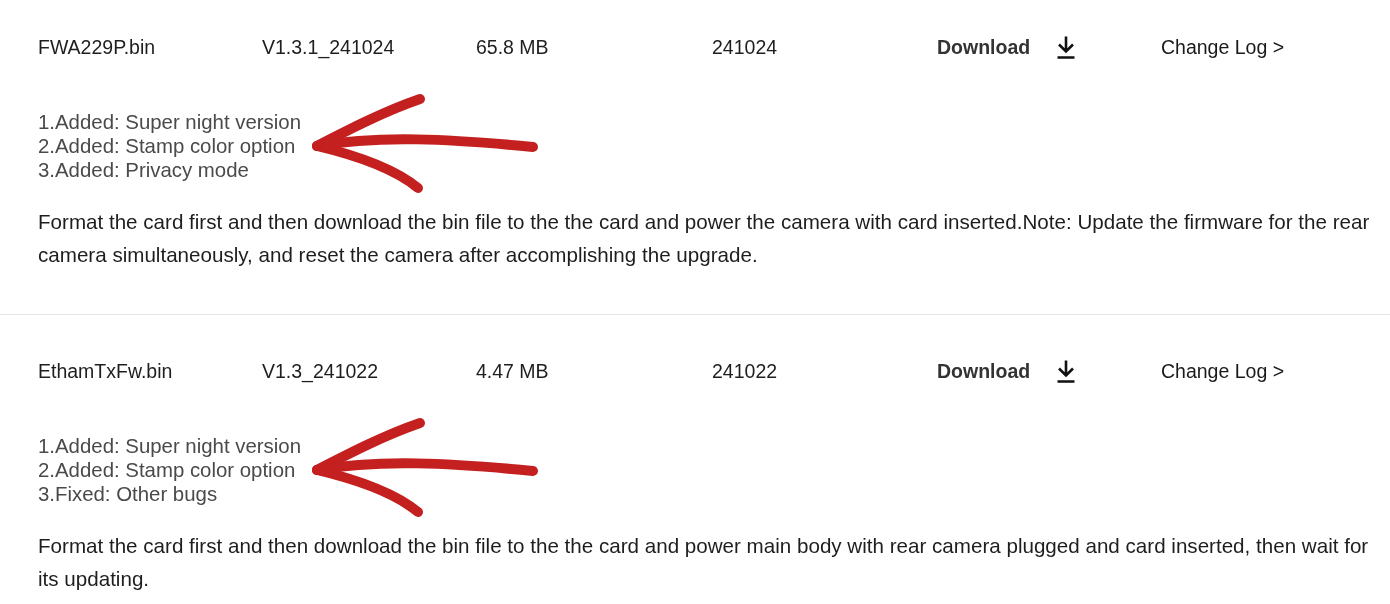 The height and width of the screenshot is (604, 1390). Describe the element at coordinates (144, 170) in the screenshot. I see `release-note: 3.Added: Privacy mode` at that location.